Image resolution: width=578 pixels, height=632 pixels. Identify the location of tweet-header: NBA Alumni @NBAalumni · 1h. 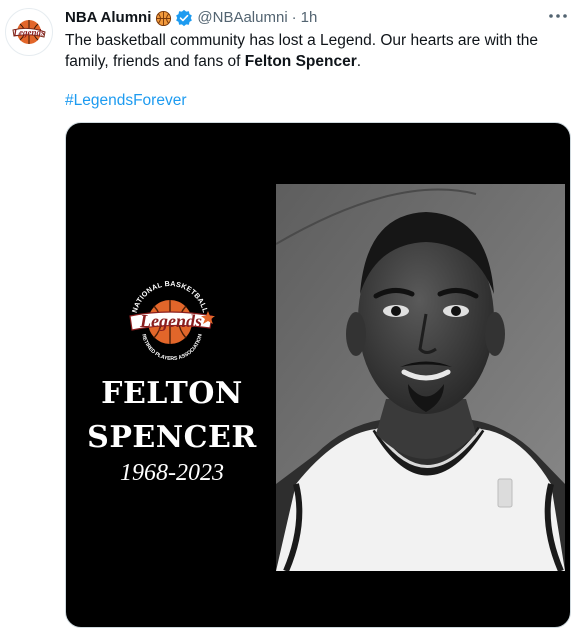
(316, 18).